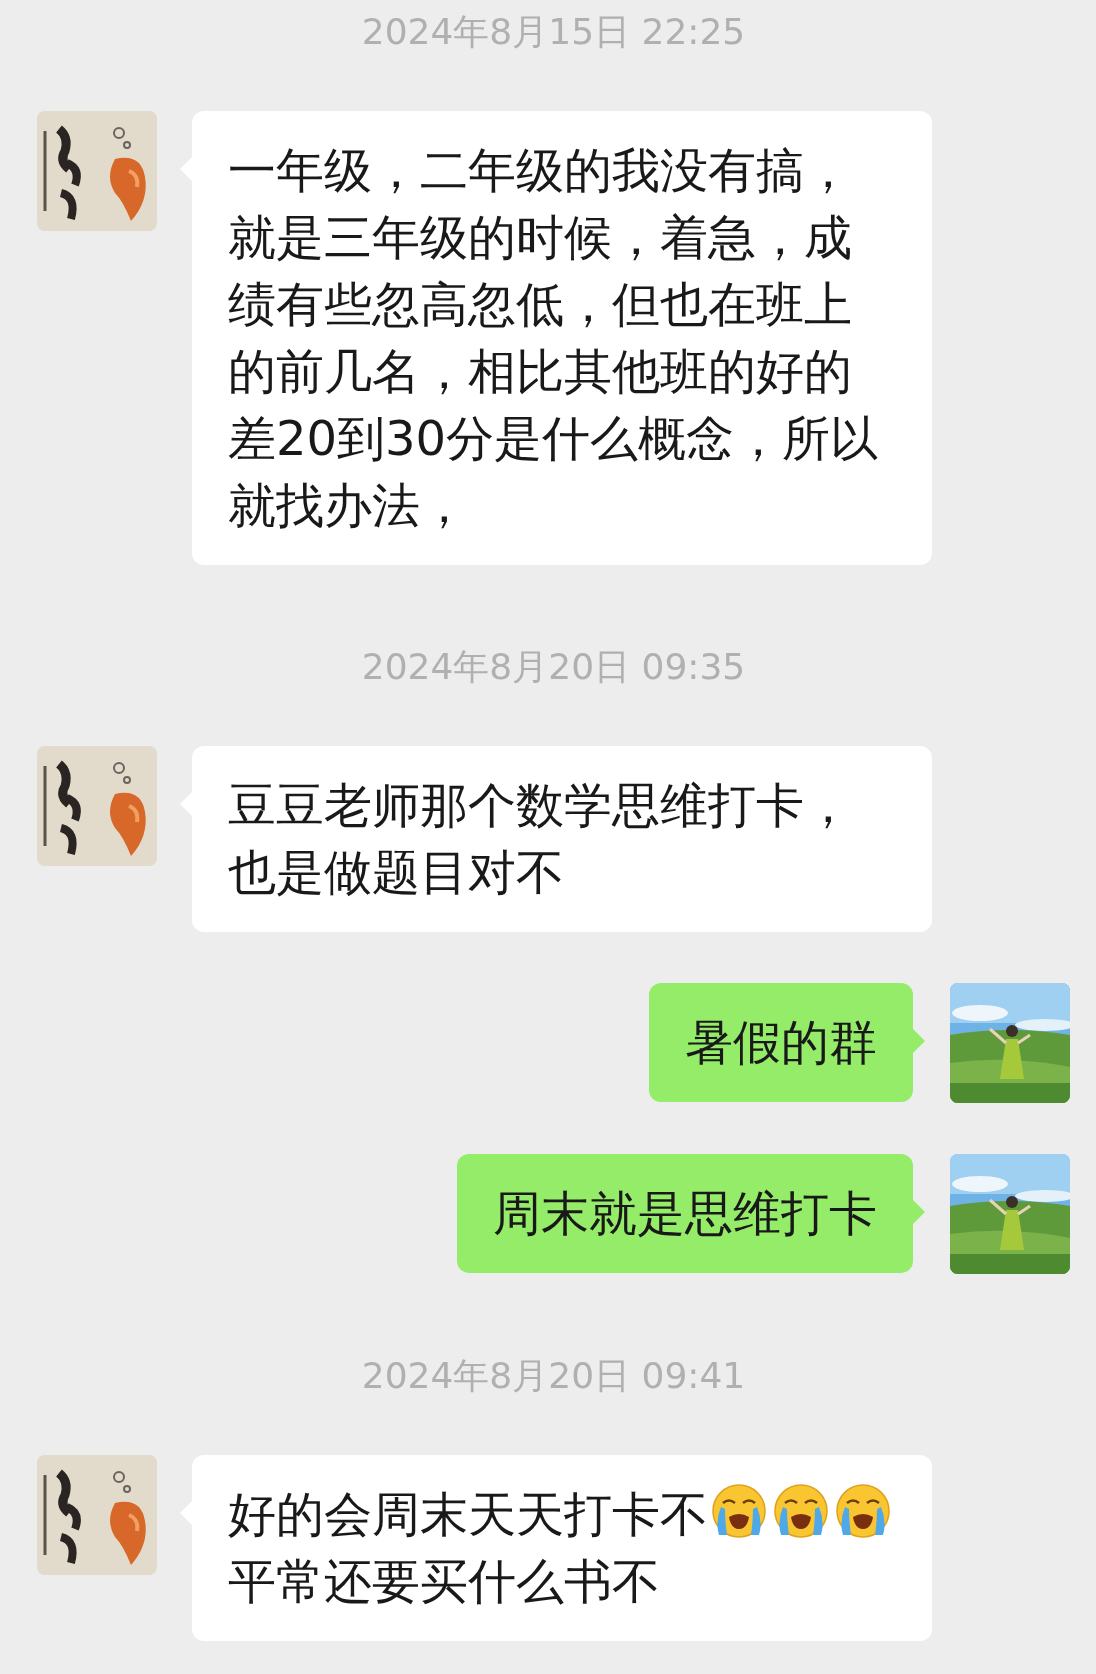 Image resolution: width=1096 pixels, height=1674 pixels. Describe the element at coordinates (444, 1581) in the screenshot. I see `message-text: 平常还要买什么书不` at that location.